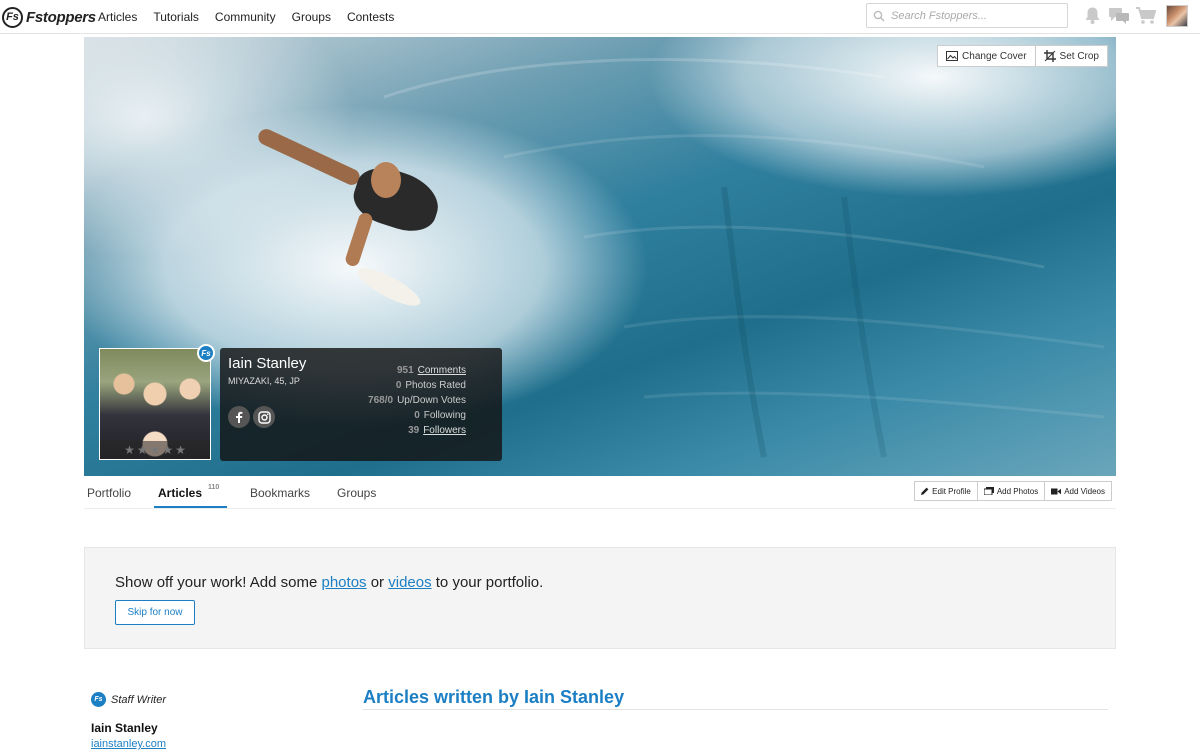 Image resolution: width=1200 pixels, height=756 pixels. Describe the element at coordinates (180, 493) in the screenshot. I see `tab-articles-label: Articles` at that location.